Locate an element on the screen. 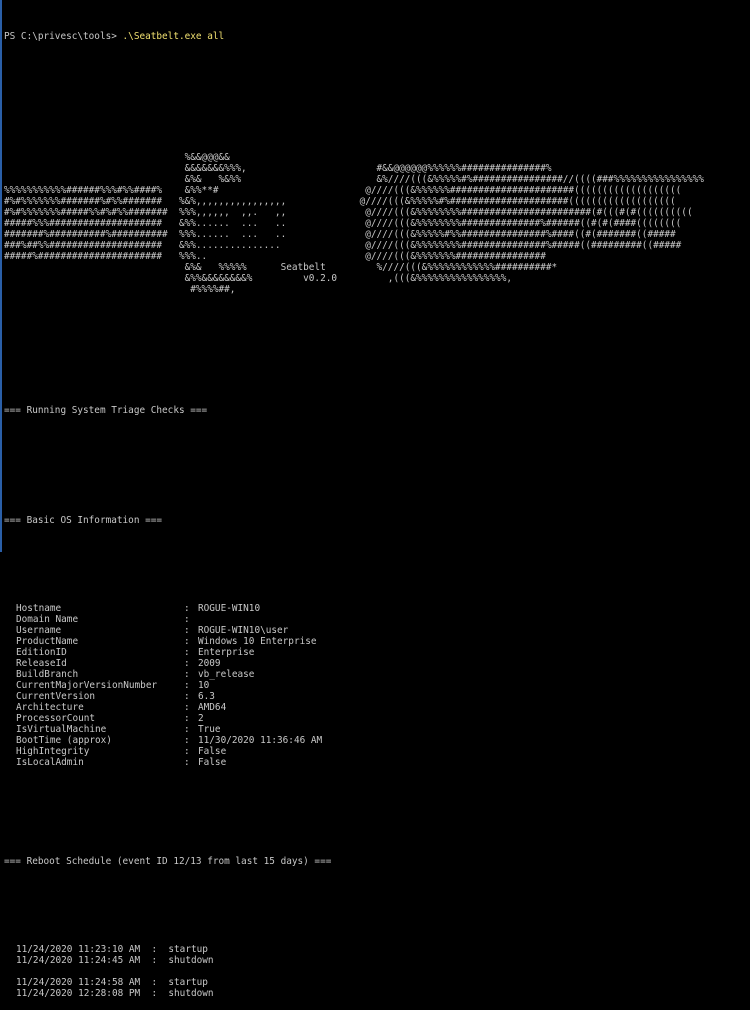 This screenshot has height=1010, width=750. banner-line: #%%%%##, is located at coordinates (120, 289).